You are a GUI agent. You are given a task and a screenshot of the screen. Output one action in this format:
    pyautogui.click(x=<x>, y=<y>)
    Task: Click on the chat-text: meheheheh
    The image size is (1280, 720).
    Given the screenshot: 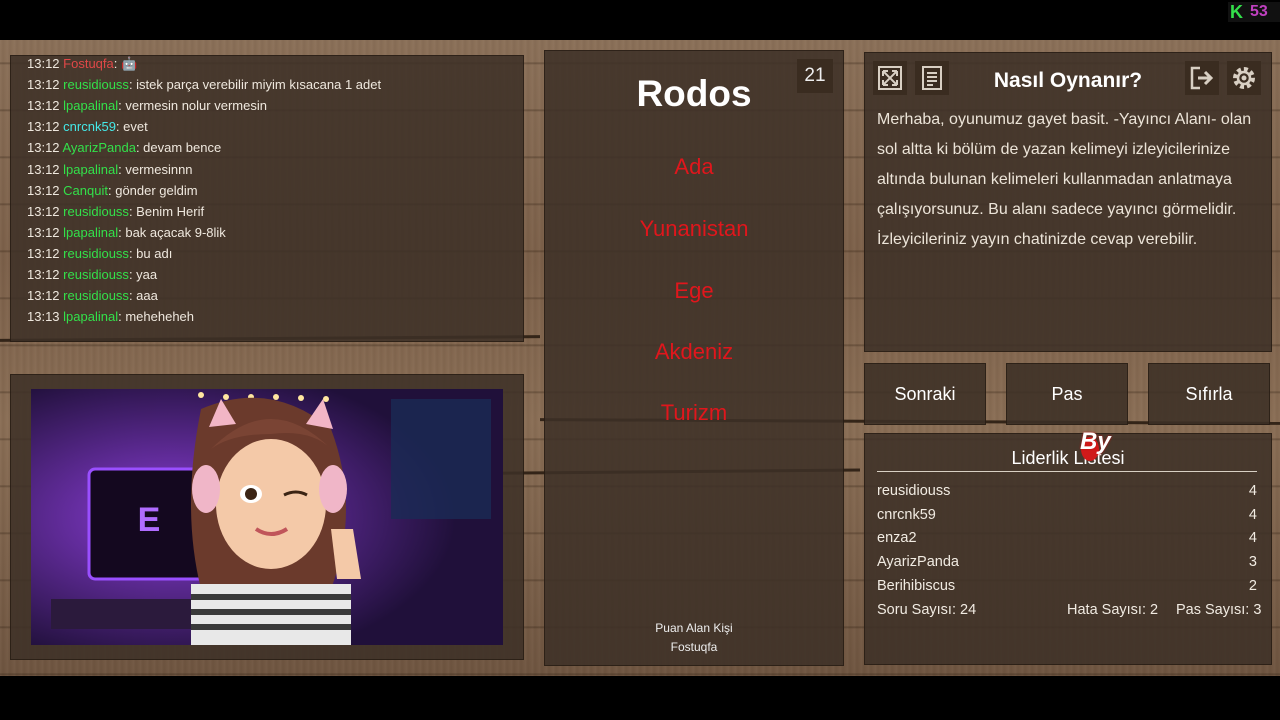 What is the action you would take?
    pyautogui.click(x=160, y=317)
    